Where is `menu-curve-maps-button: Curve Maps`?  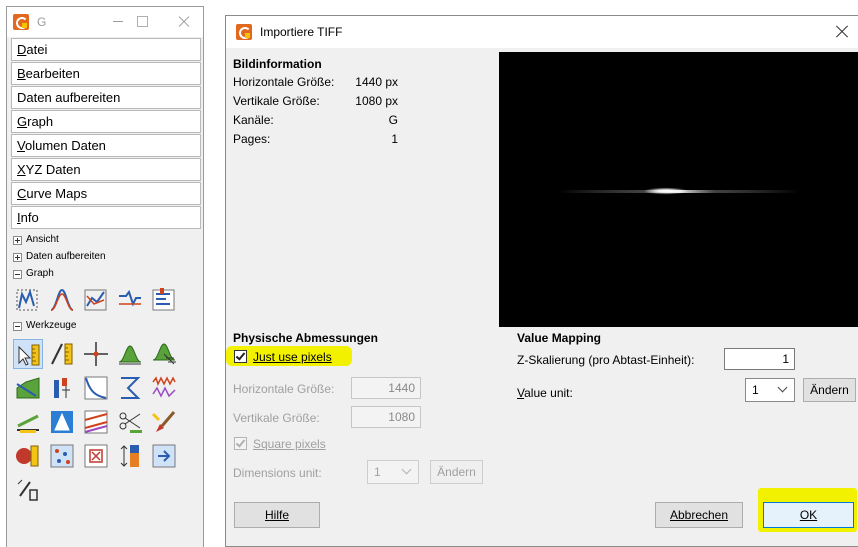
menu-curve-maps-button: Curve Maps is located at coordinates (106, 193).